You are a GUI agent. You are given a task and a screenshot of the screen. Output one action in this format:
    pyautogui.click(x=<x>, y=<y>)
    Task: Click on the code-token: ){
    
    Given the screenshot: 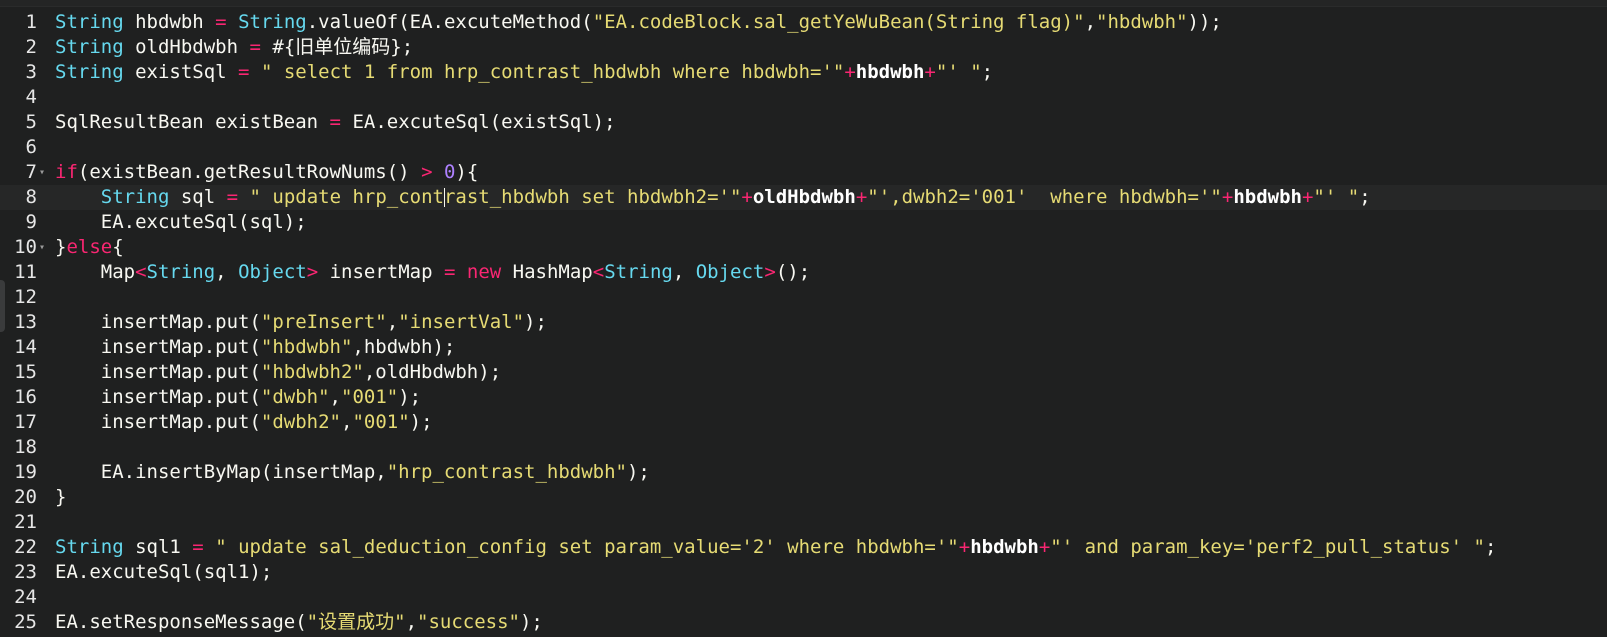 What is the action you would take?
    pyautogui.click(x=467, y=172)
    